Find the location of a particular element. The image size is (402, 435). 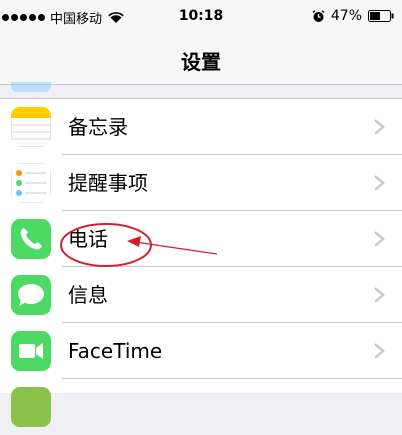

row-label: 电话 is located at coordinates (88, 239).